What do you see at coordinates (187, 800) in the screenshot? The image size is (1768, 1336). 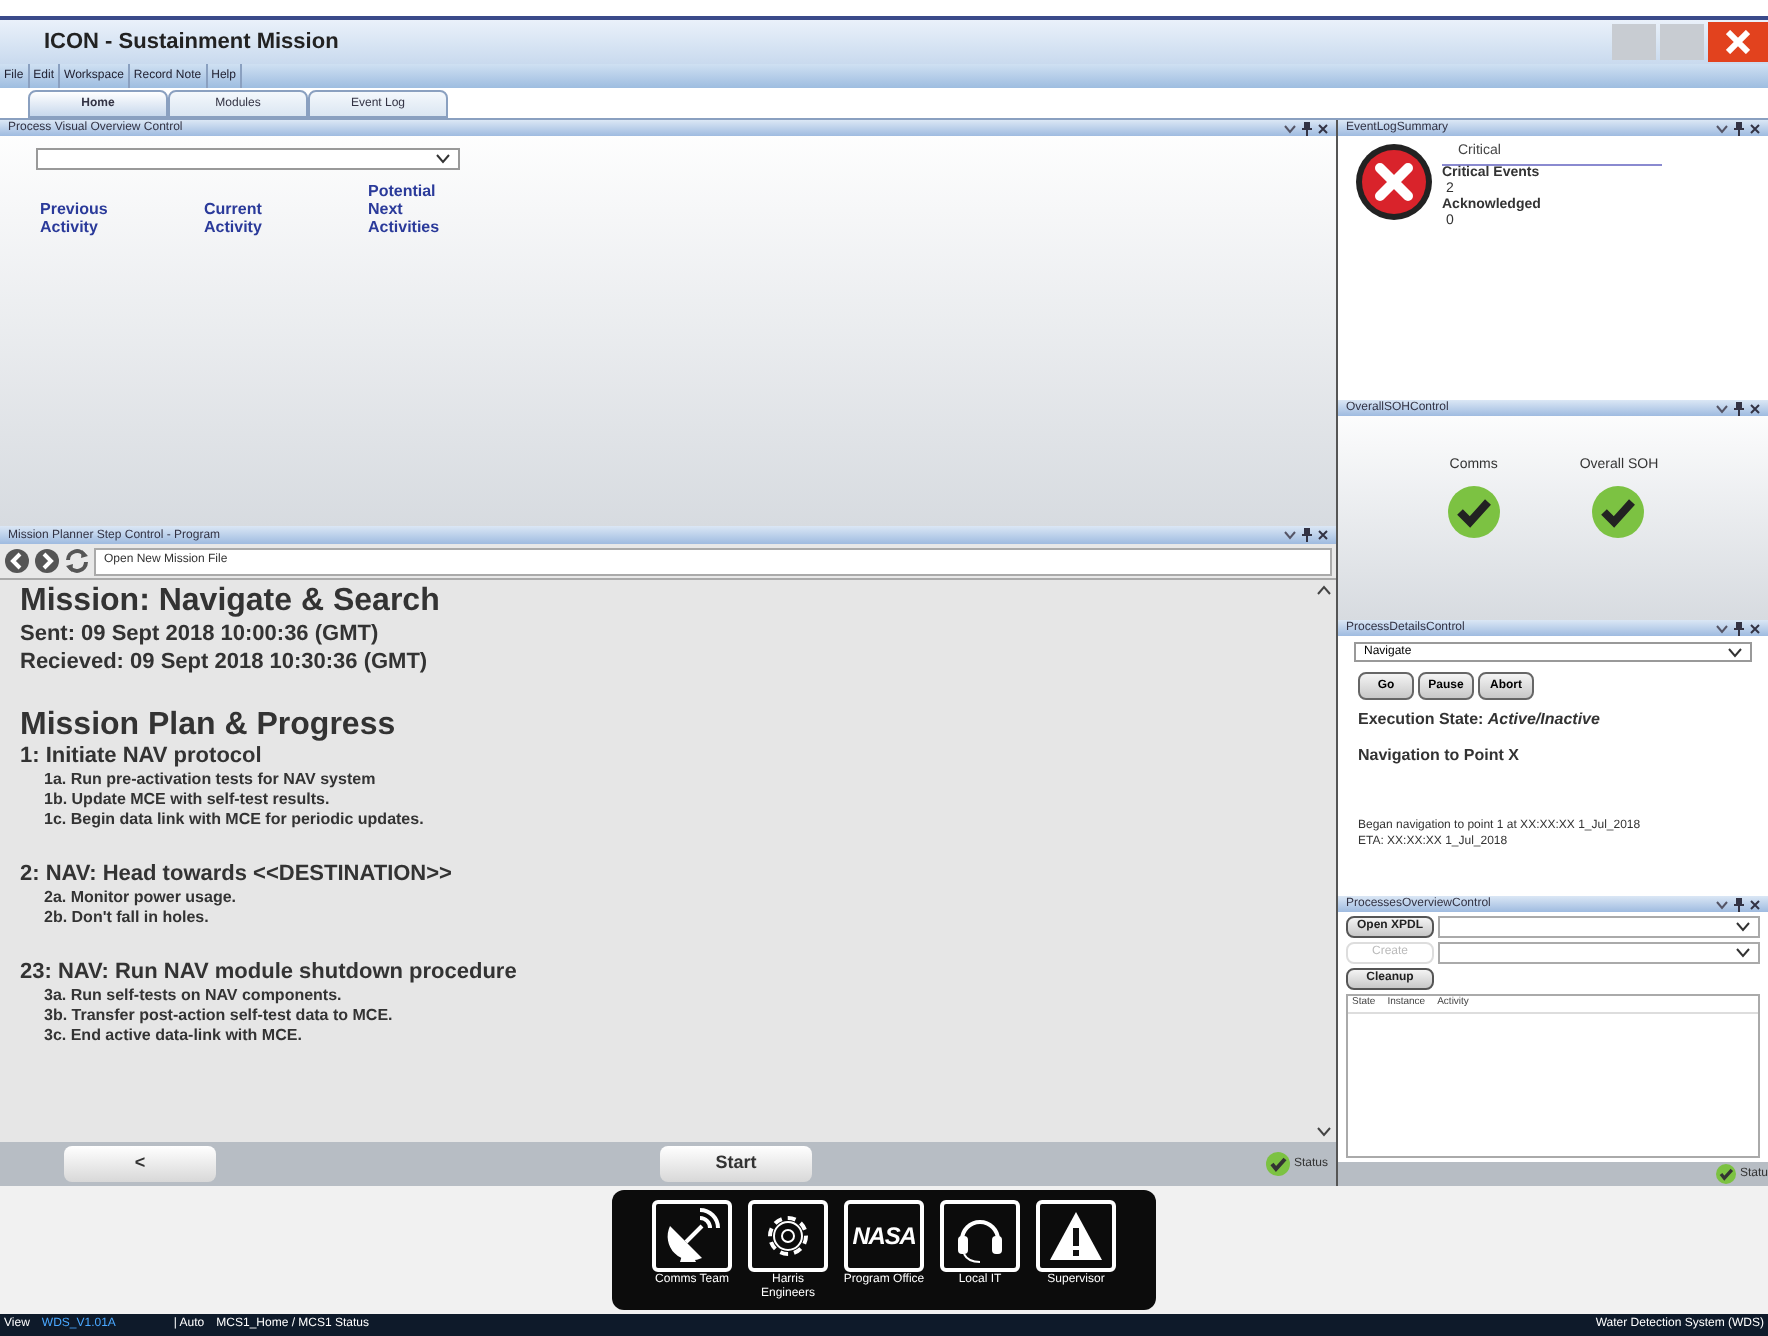 I see `substep-text: 1b. Update MCE with self-test results.` at bounding box center [187, 800].